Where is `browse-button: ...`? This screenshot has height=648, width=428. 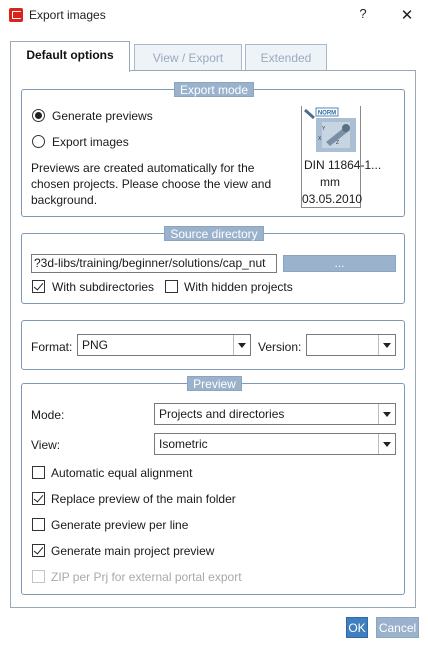 browse-button: ... is located at coordinates (339, 263).